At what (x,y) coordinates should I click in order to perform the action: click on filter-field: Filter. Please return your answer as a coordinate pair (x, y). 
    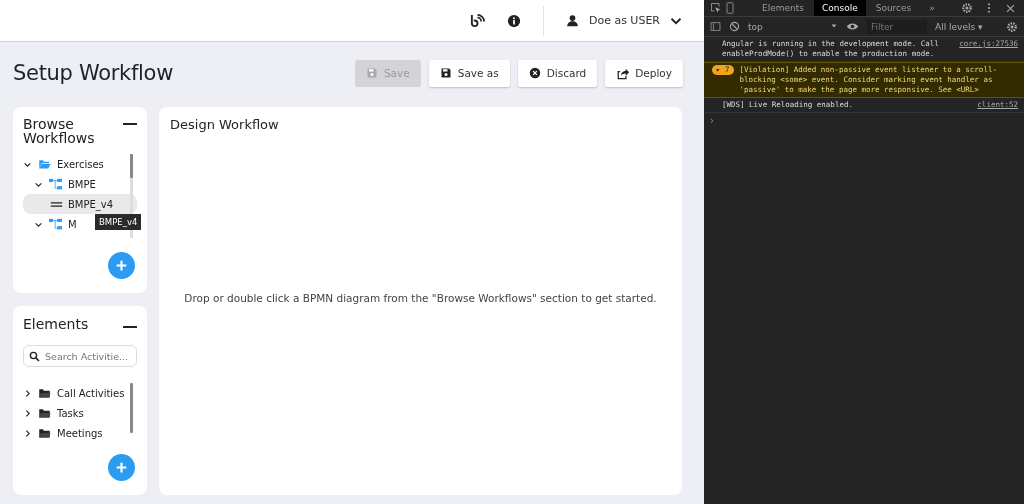
    Looking at the image, I should click on (897, 26).